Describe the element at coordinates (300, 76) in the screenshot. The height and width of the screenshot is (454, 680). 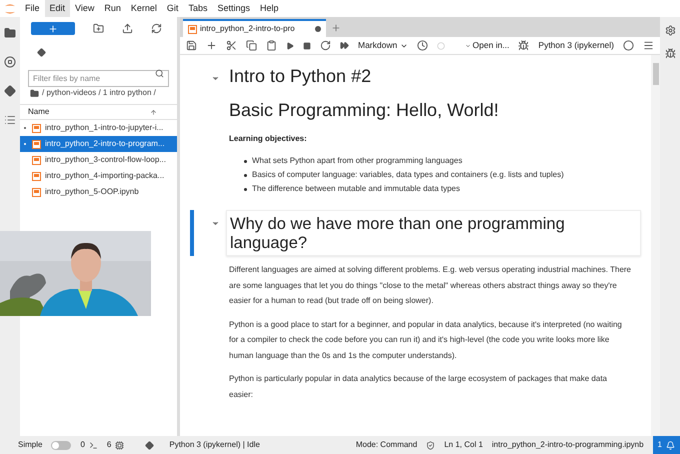
I see `heading: Intro to Python #2` at that location.